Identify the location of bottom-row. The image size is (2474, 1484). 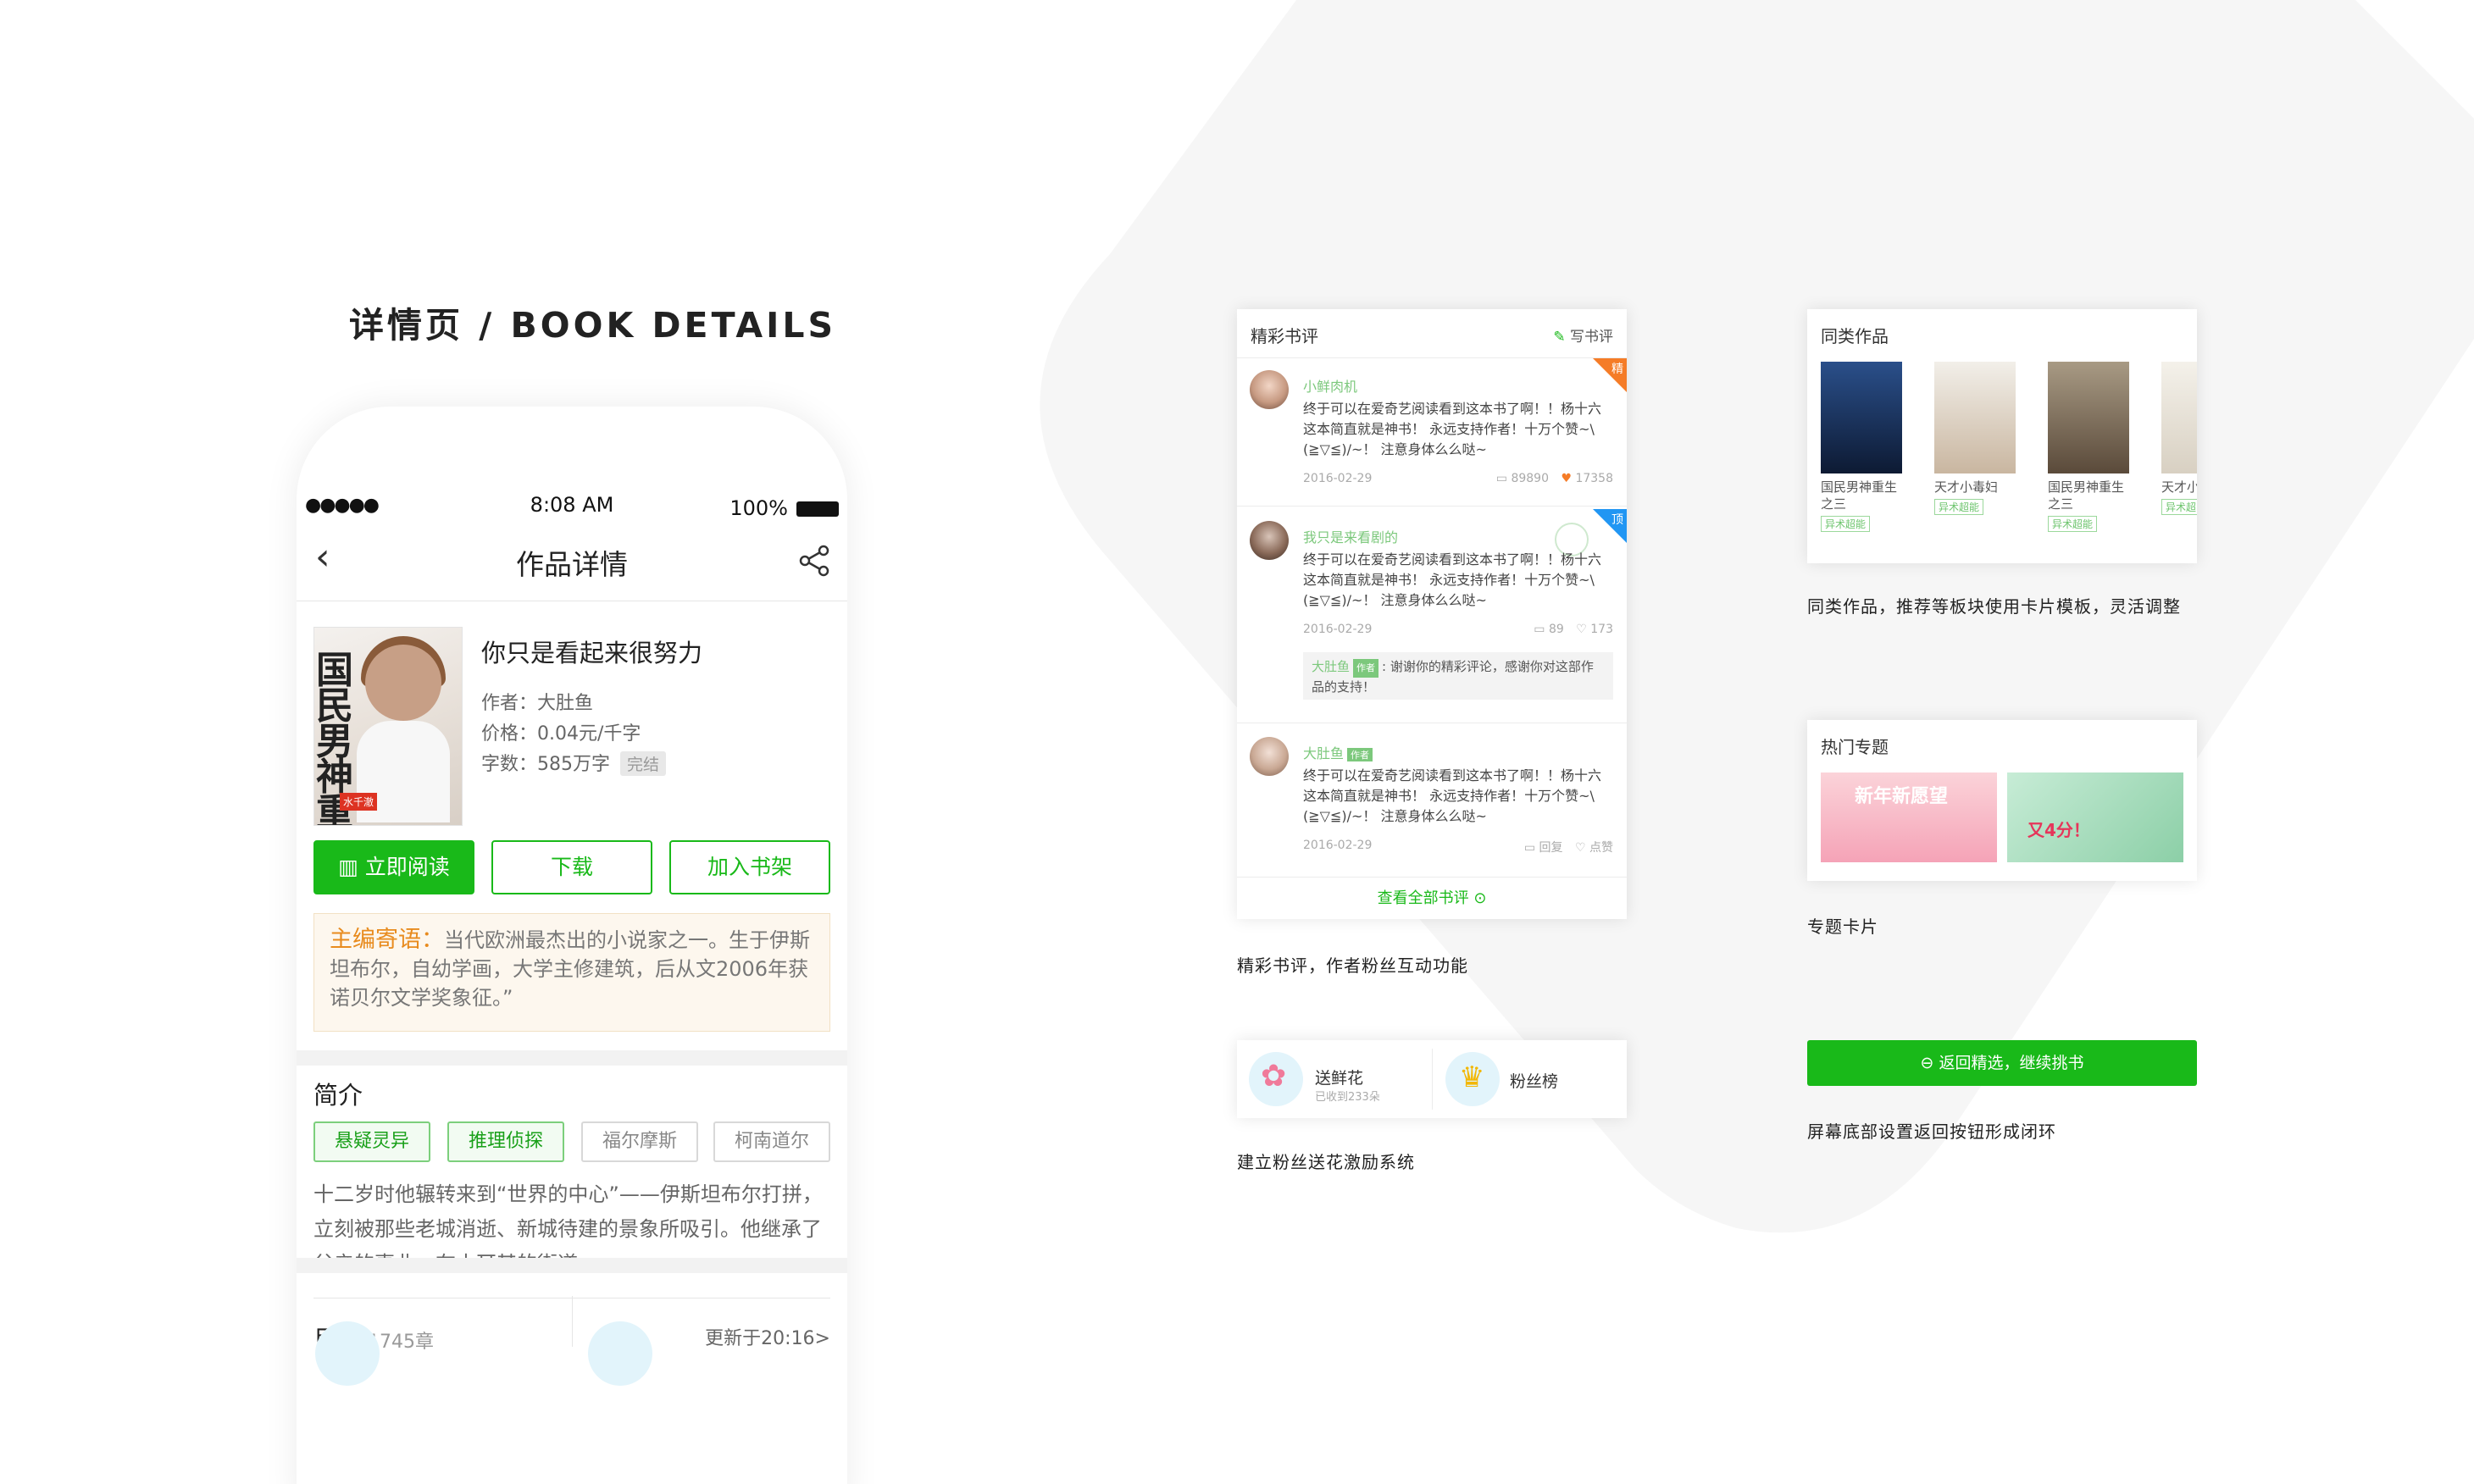
(572, 1341).